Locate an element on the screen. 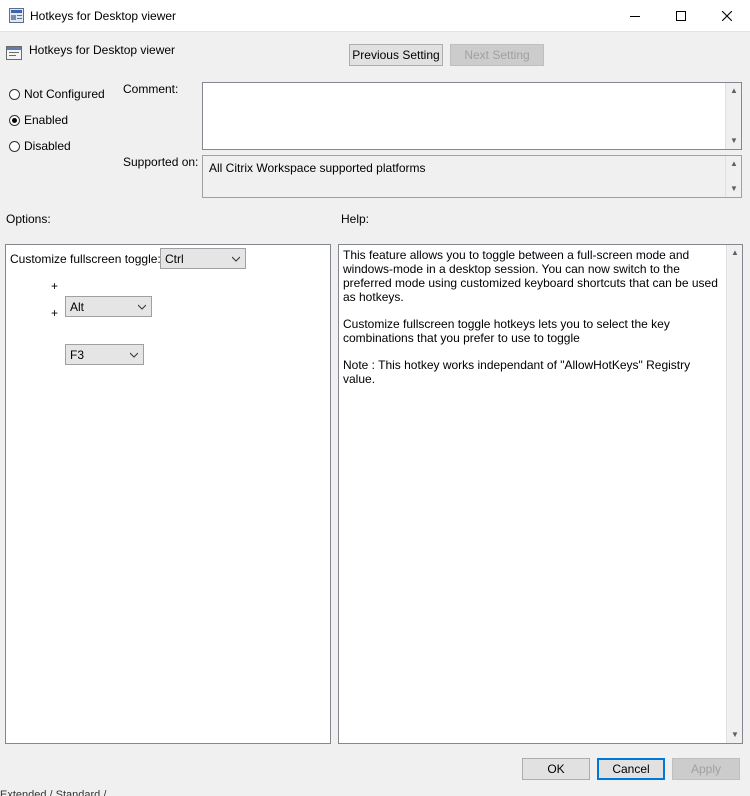 Image resolution: width=750 pixels, height=796 pixels. policy-name: Hotkeys for Desktop viewer is located at coordinates (102, 50).